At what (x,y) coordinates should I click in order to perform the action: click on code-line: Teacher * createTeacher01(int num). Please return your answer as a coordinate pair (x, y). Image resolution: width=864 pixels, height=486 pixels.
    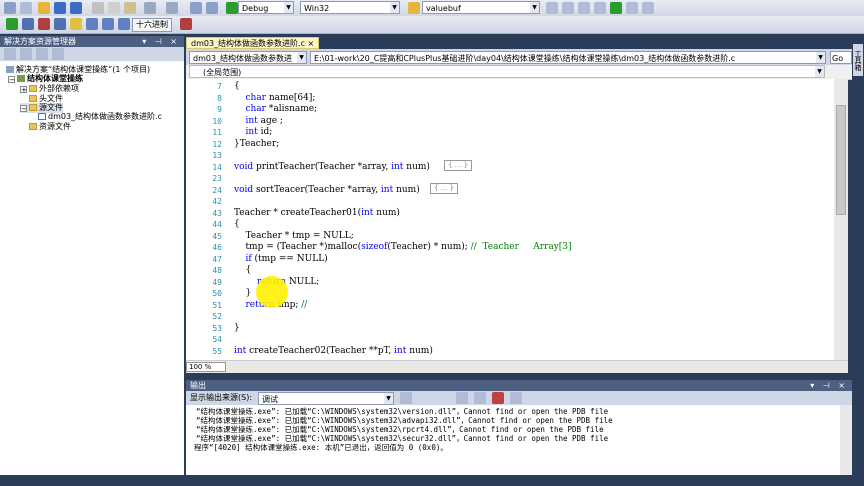
    Looking at the image, I should click on (317, 213).